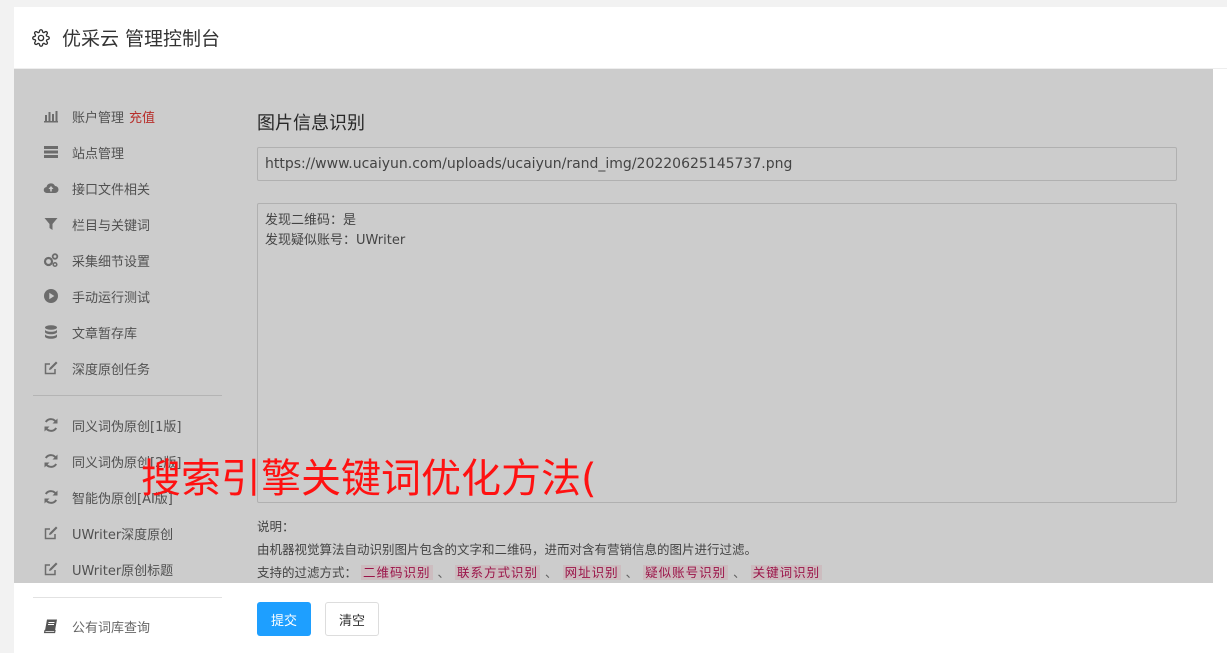  I want to click on book-icon, so click(51, 626).